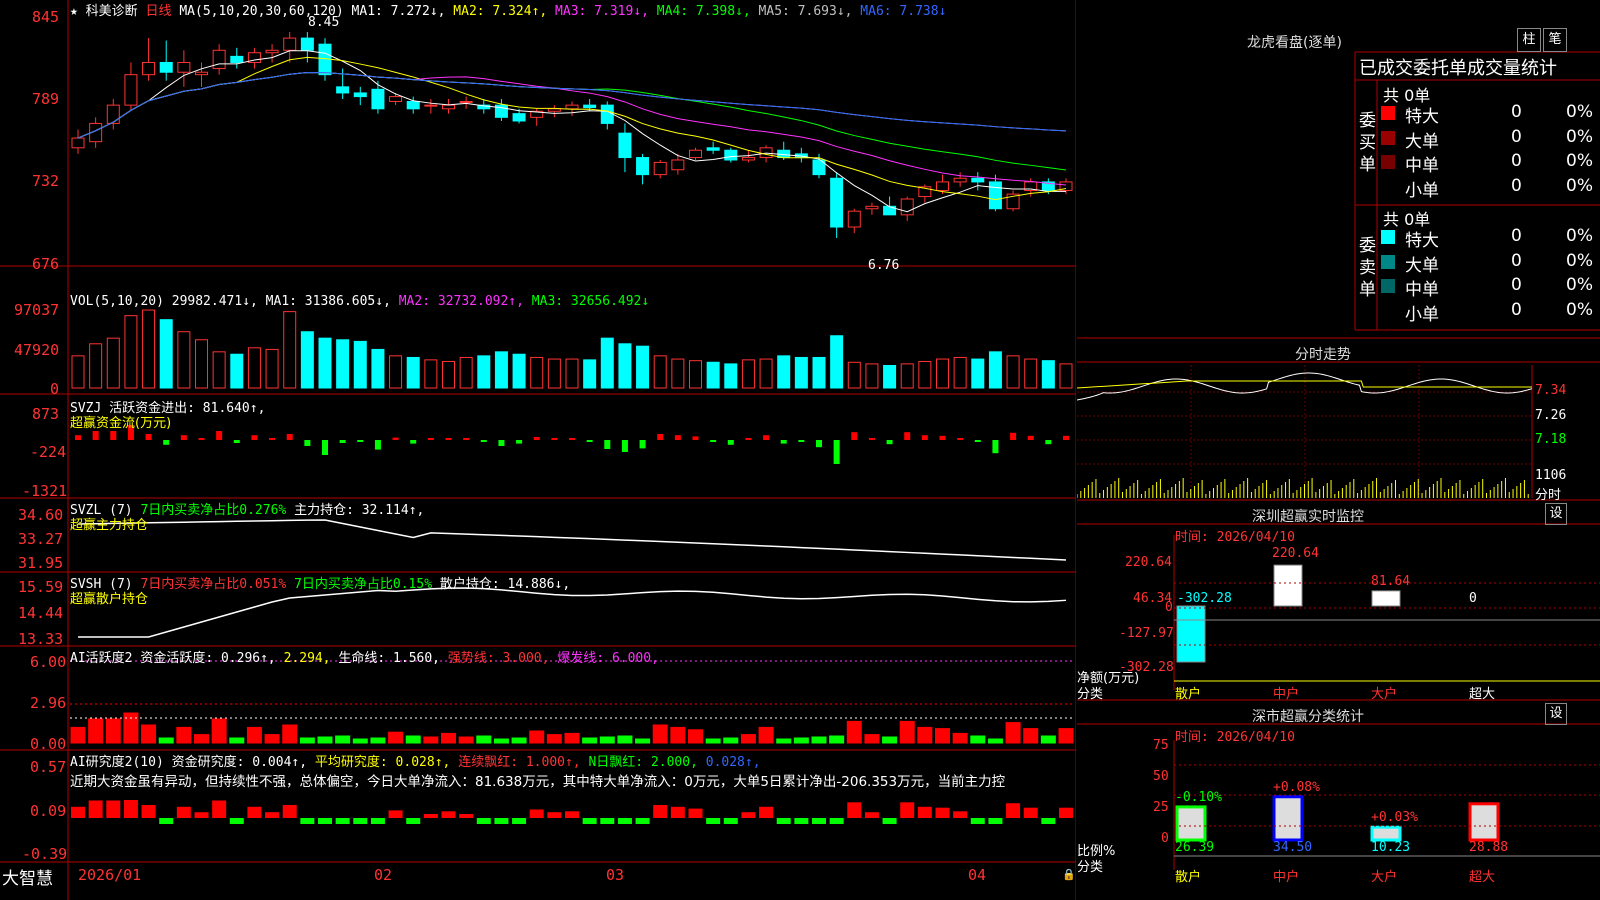  What do you see at coordinates (1548, 495) in the screenshot?
I see `fenshi-axis-label: 分时` at bounding box center [1548, 495].